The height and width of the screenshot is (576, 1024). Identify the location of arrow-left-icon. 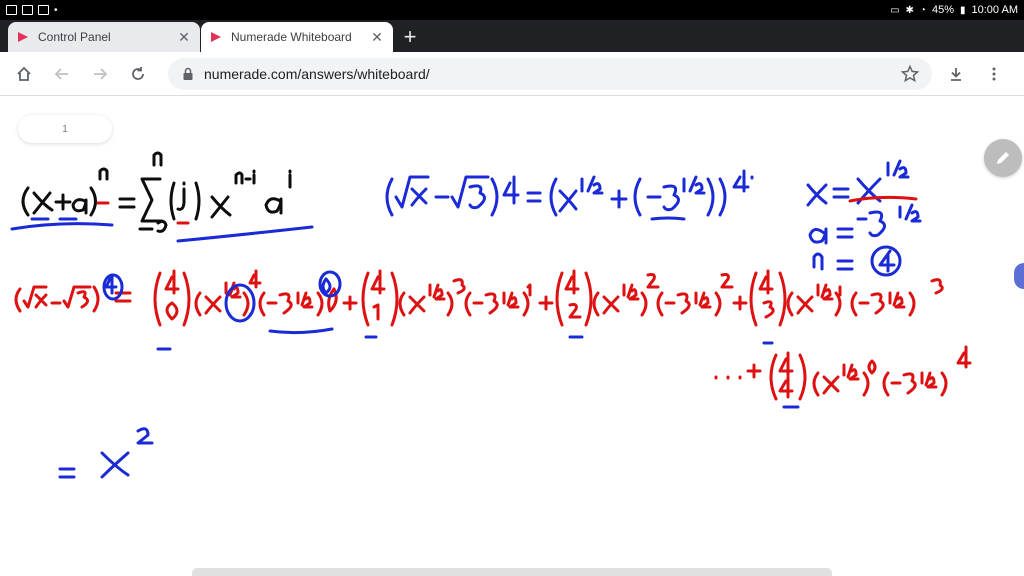
(61, 73).